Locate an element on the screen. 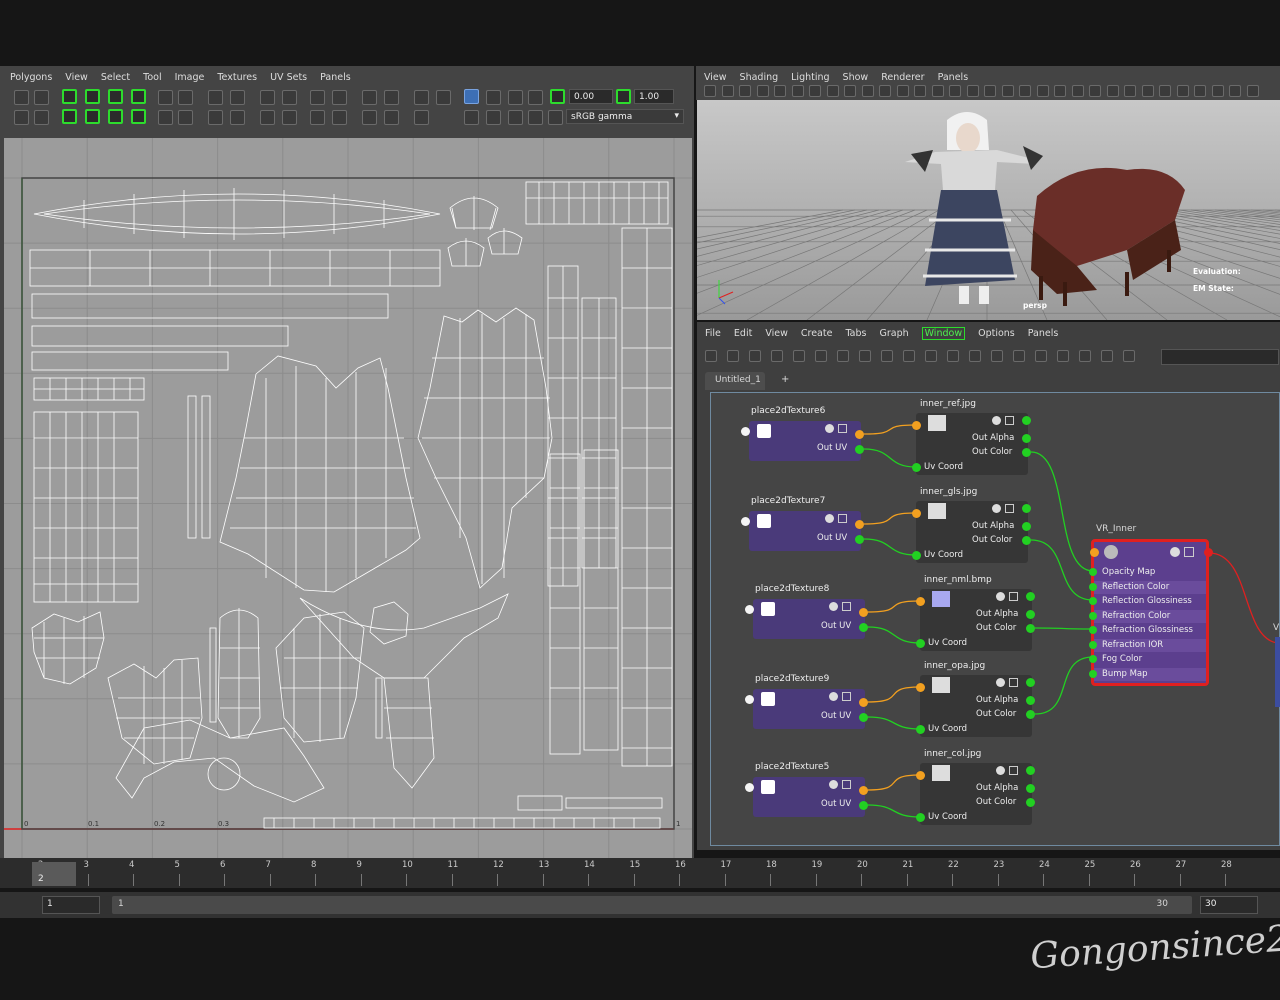  material-attr-row: Opacity Map is located at coordinates (1147, 572).